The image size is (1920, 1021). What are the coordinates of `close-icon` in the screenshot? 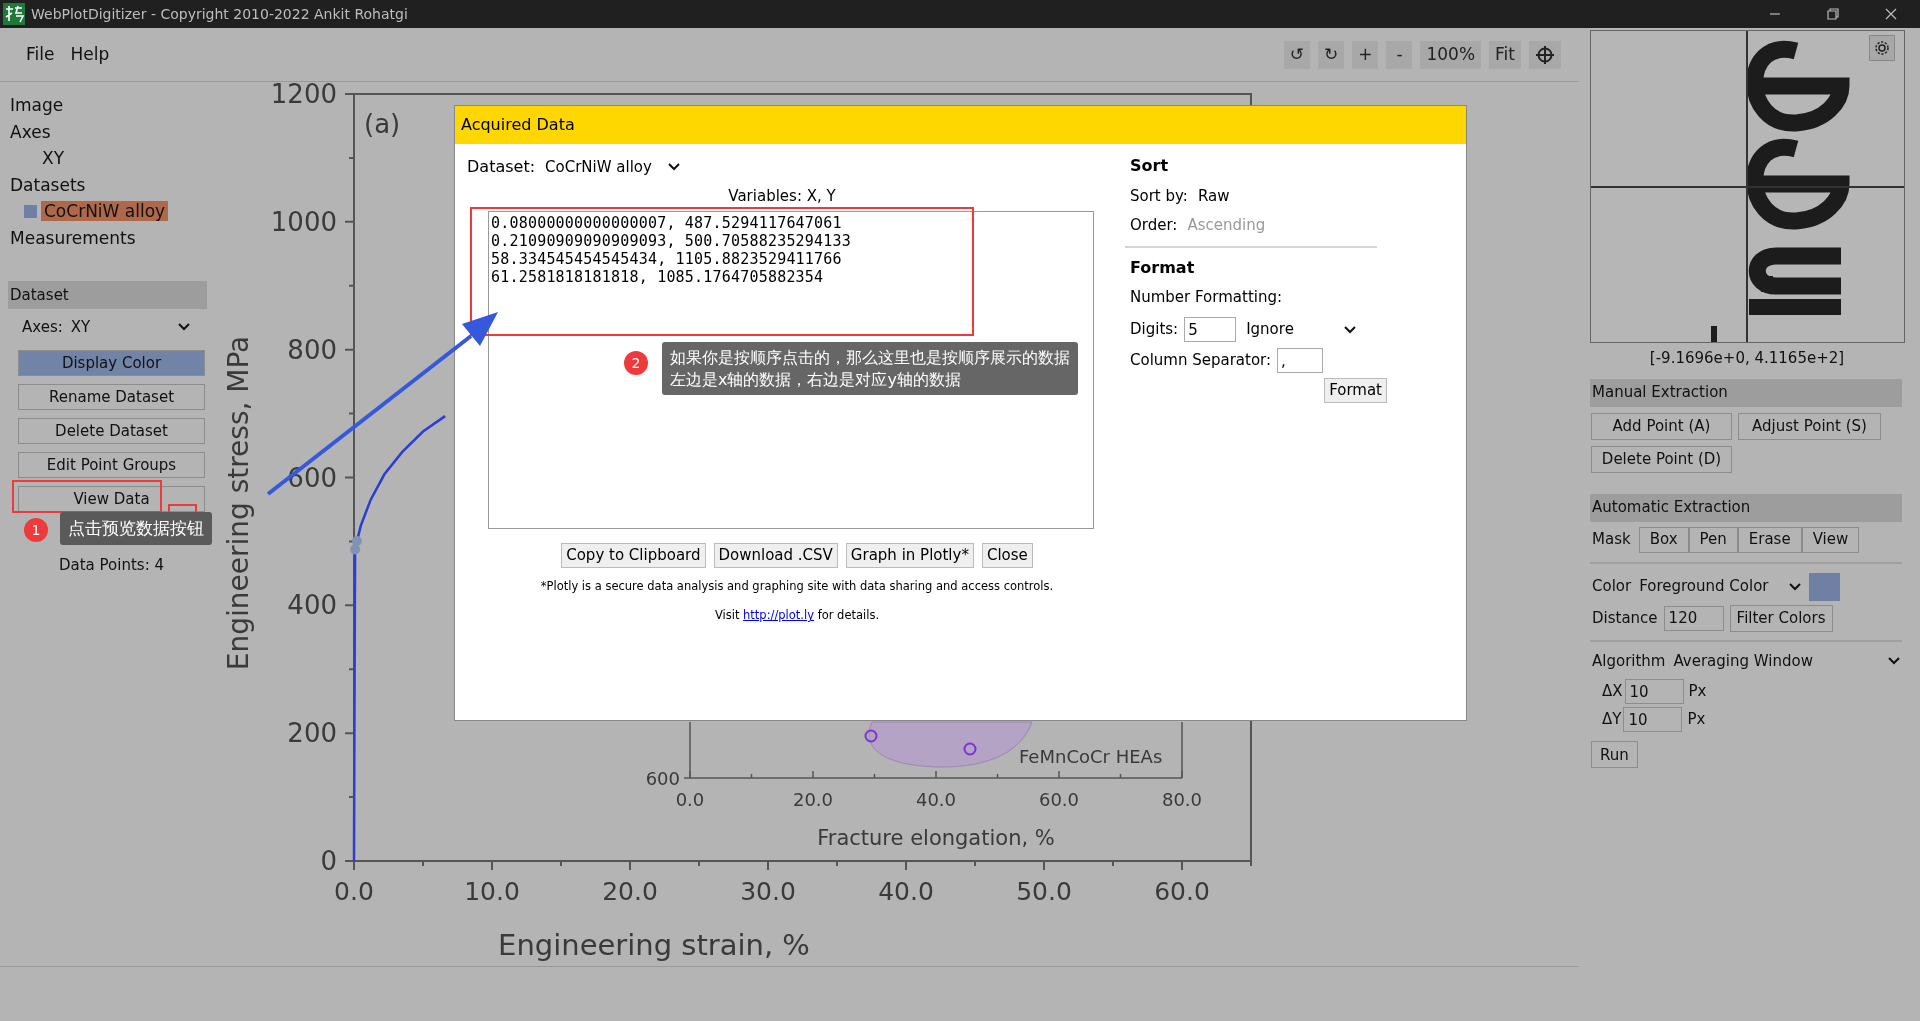 It's located at (1891, 14).